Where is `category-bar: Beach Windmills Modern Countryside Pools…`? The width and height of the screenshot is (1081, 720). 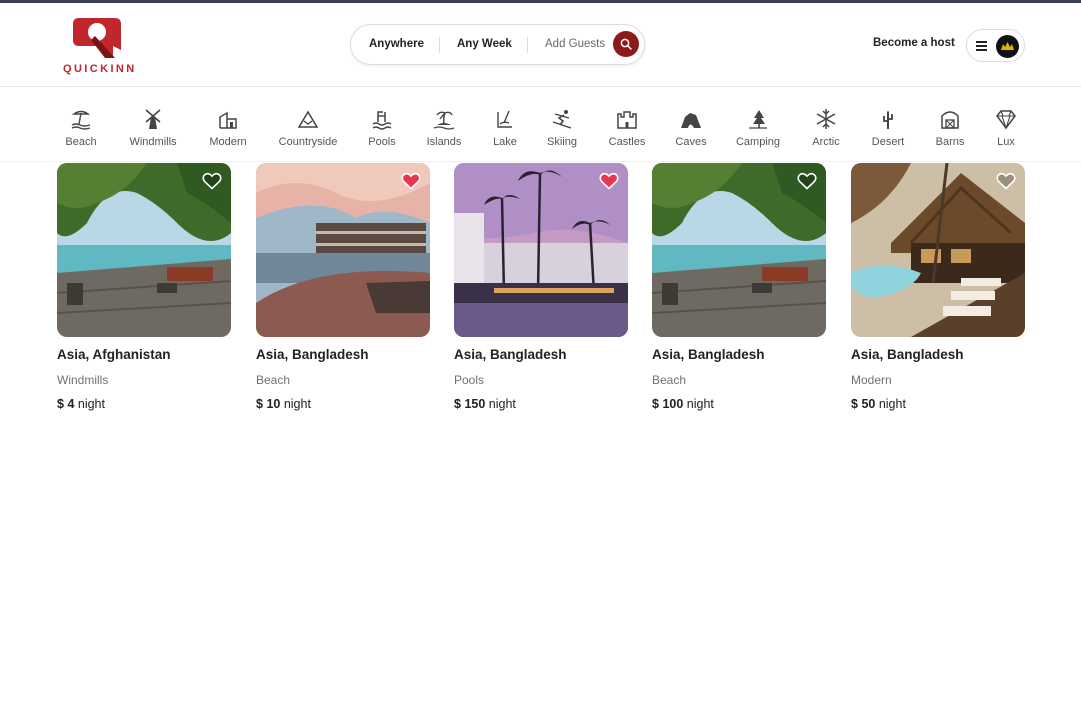 category-bar: Beach Windmills Modern Countryside Pools… is located at coordinates (540, 125).